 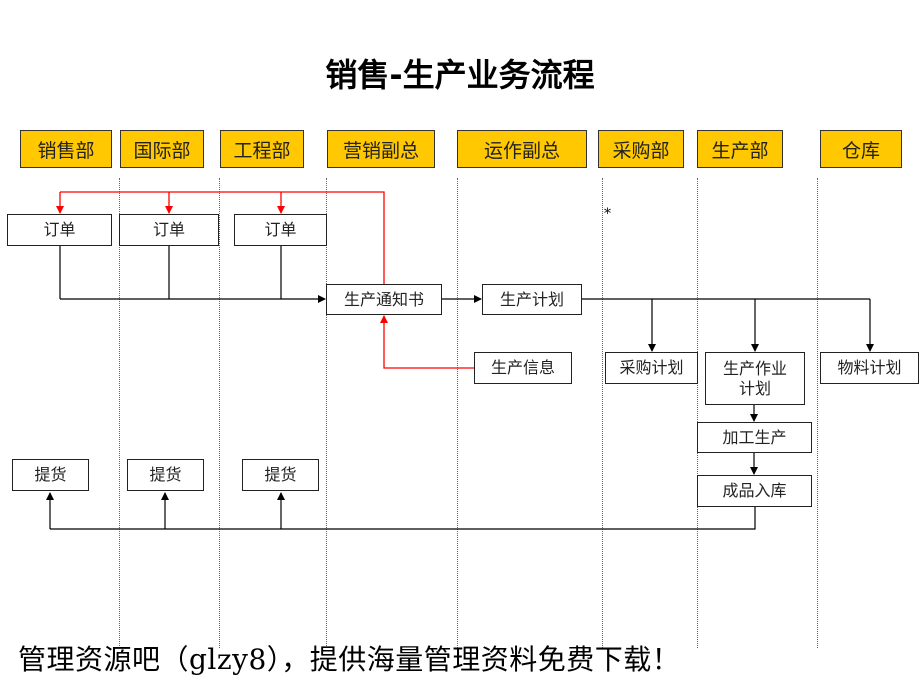 I want to click on plan-branches, so click(x=728, y=325).